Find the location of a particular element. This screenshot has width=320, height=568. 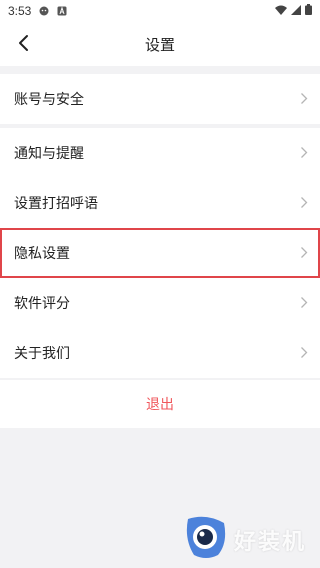

nav-bar: 设置 is located at coordinates (160, 44).